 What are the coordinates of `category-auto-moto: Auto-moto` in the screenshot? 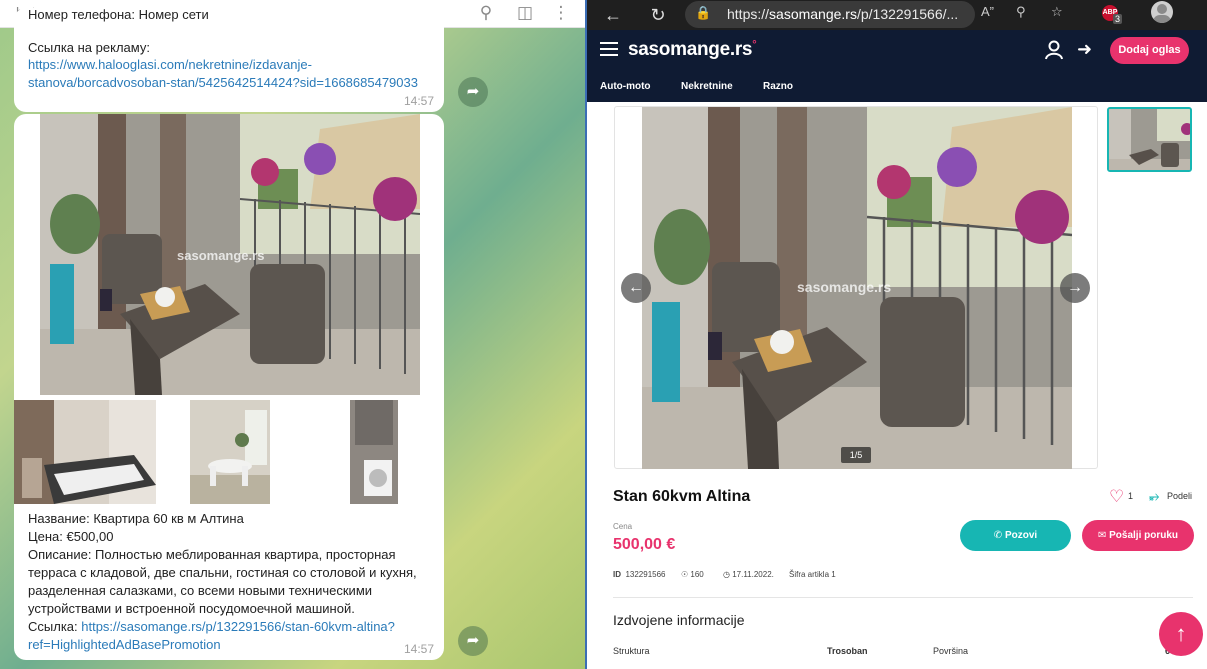 It's located at (625, 86).